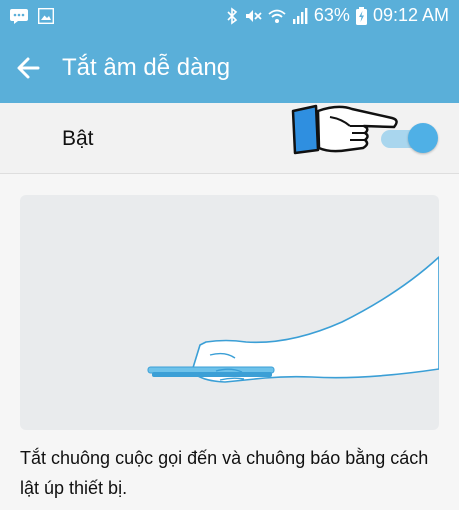 The height and width of the screenshot is (510, 459). I want to click on bluetooth-icon, so click(232, 15).